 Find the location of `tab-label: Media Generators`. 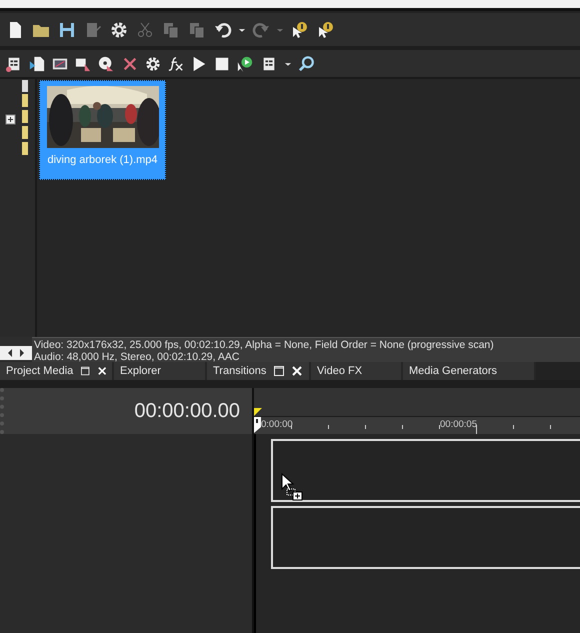

tab-label: Media Generators is located at coordinates (453, 371).